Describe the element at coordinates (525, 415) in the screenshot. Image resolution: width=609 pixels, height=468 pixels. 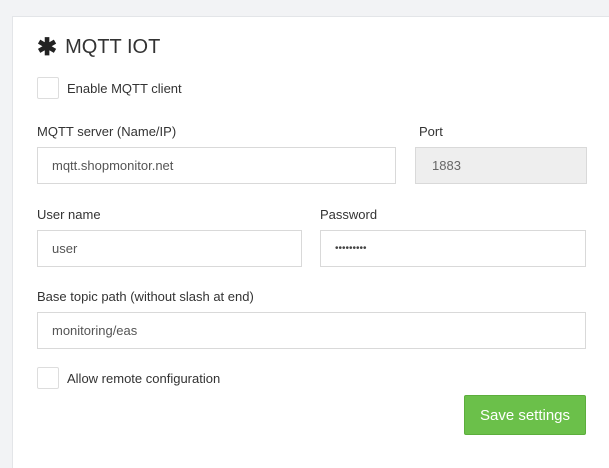
I see `save-settings-button: Save settings` at that location.